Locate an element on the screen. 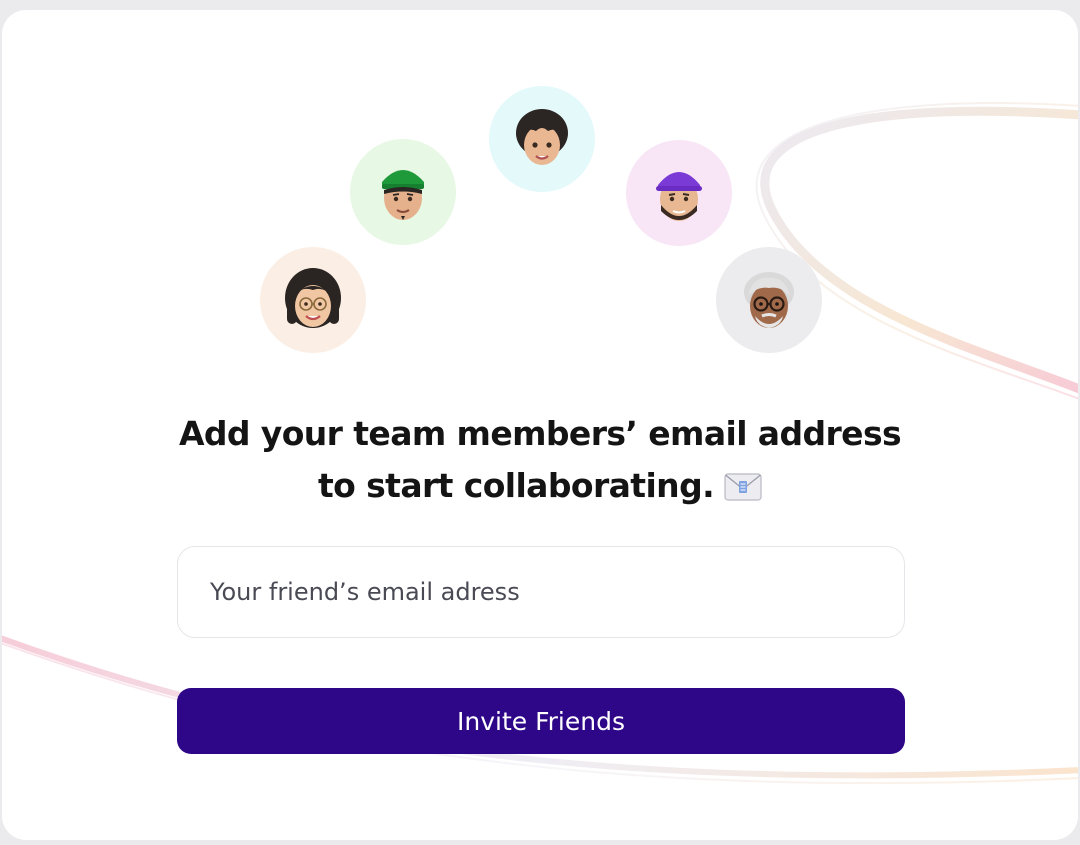 The width and height of the screenshot is (1080, 845). heading-line-2: to start collaborating. is located at coordinates (540, 488).